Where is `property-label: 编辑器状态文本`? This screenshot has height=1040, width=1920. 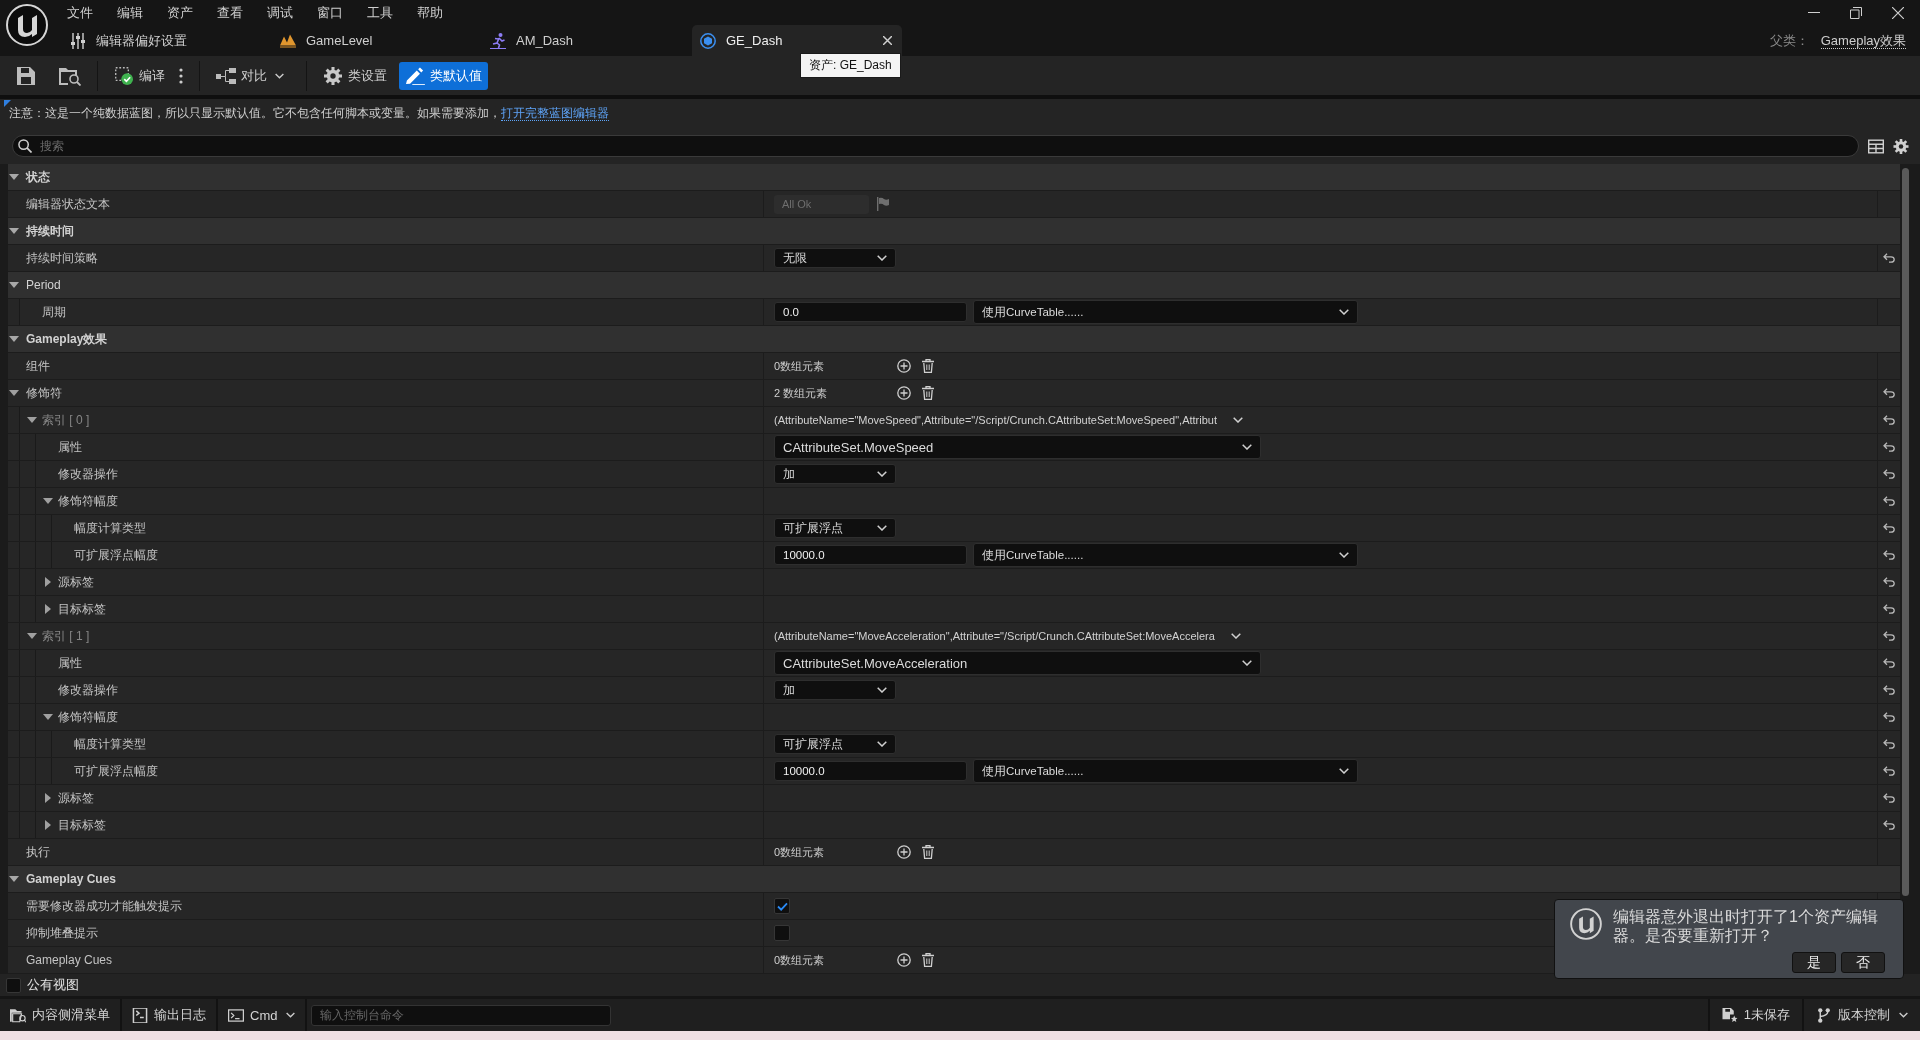
property-label: 编辑器状态文本 is located at coordinates (68, 204).